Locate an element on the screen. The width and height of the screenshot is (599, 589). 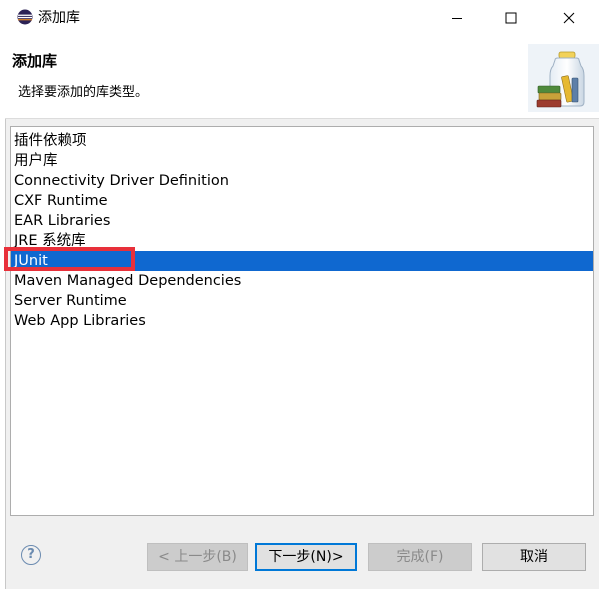
maximize-icon is located at coordinates (511, 18).